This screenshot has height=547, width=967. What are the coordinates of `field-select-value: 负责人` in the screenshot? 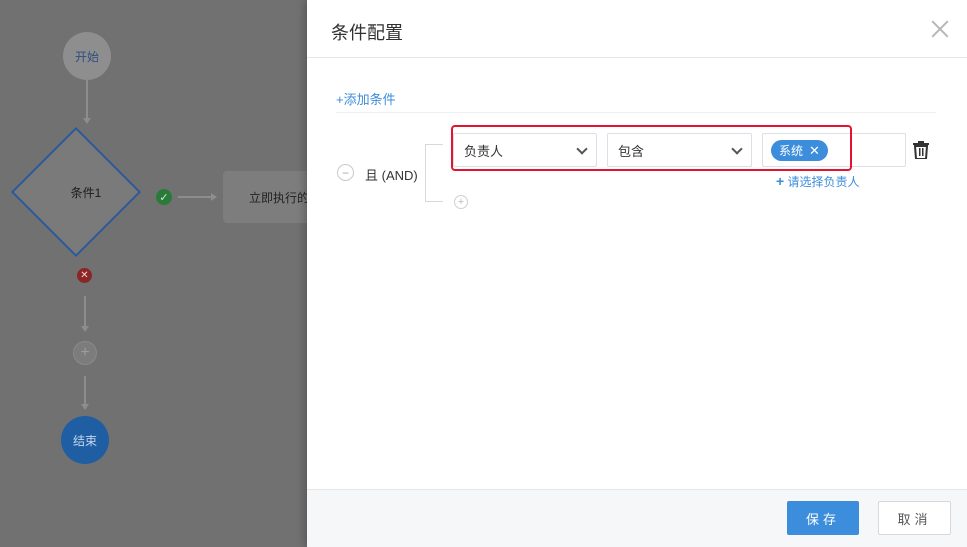 It's located at (484, 151).